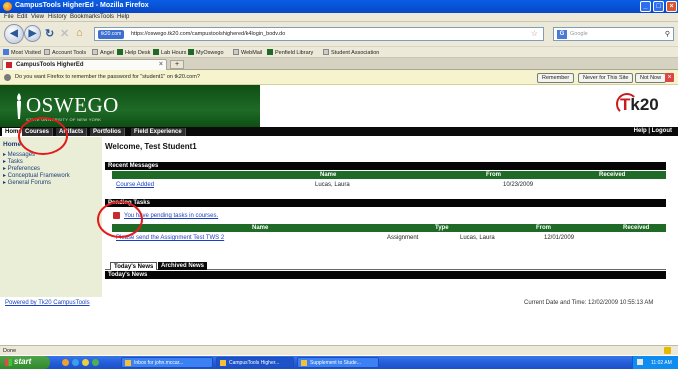  I want to click on menu-edit: Edit, so click(22, 17).